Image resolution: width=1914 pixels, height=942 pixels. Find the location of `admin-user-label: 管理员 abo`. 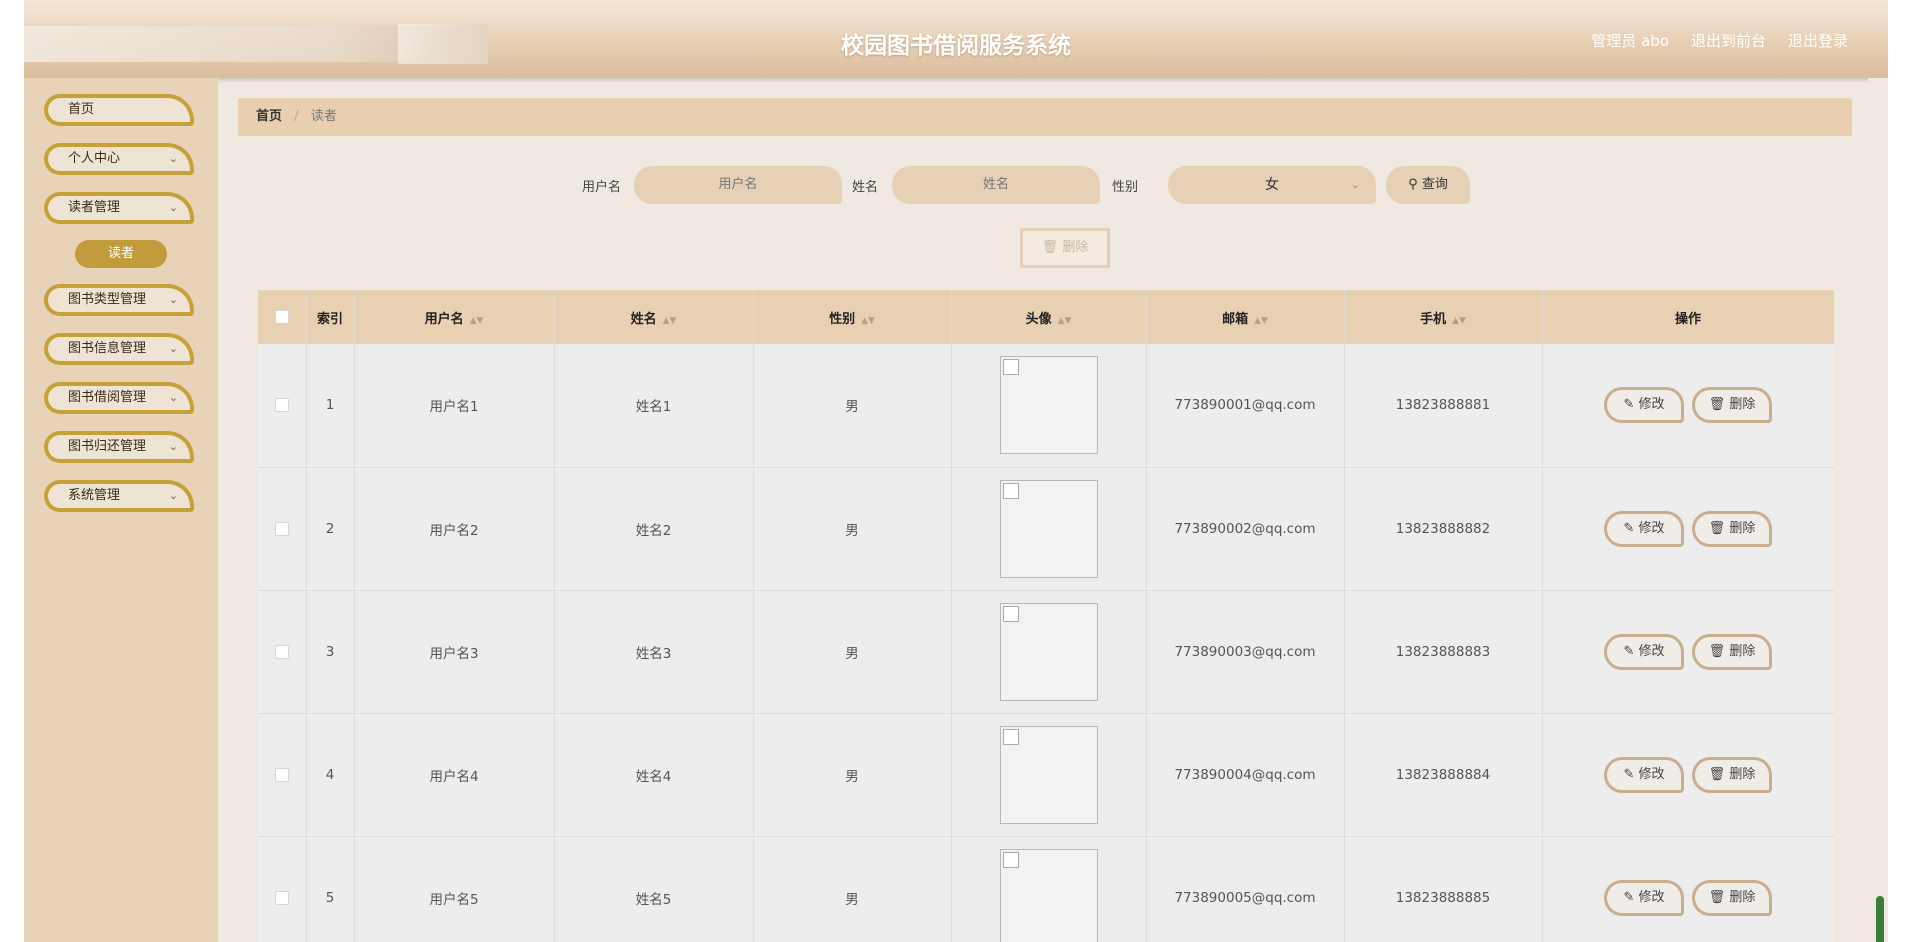

admin-user-label: 管理员 abo is located at coordinates (1630, 40).